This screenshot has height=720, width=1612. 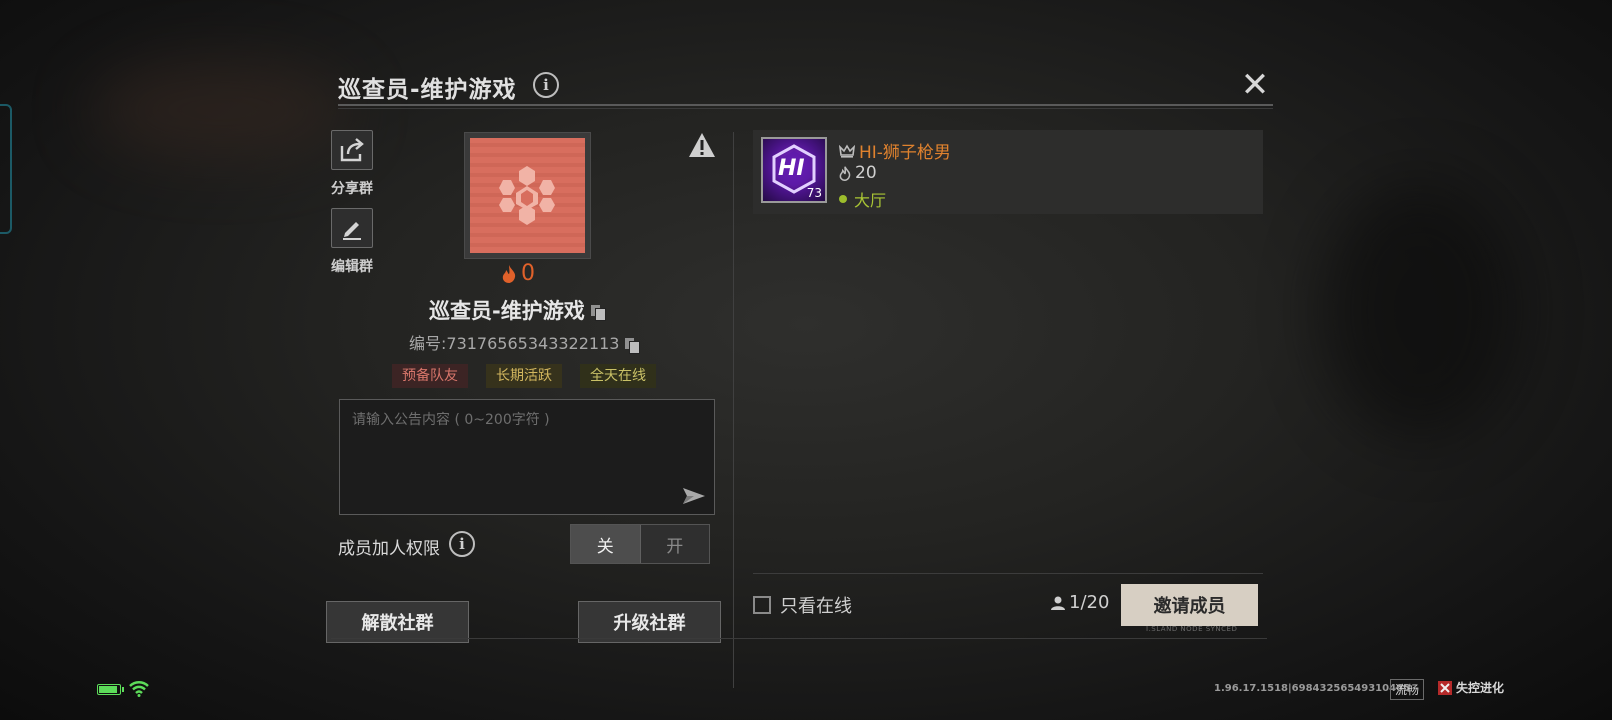 I want to click on group-tag: 长期活跃, so click(x=524, y=376).